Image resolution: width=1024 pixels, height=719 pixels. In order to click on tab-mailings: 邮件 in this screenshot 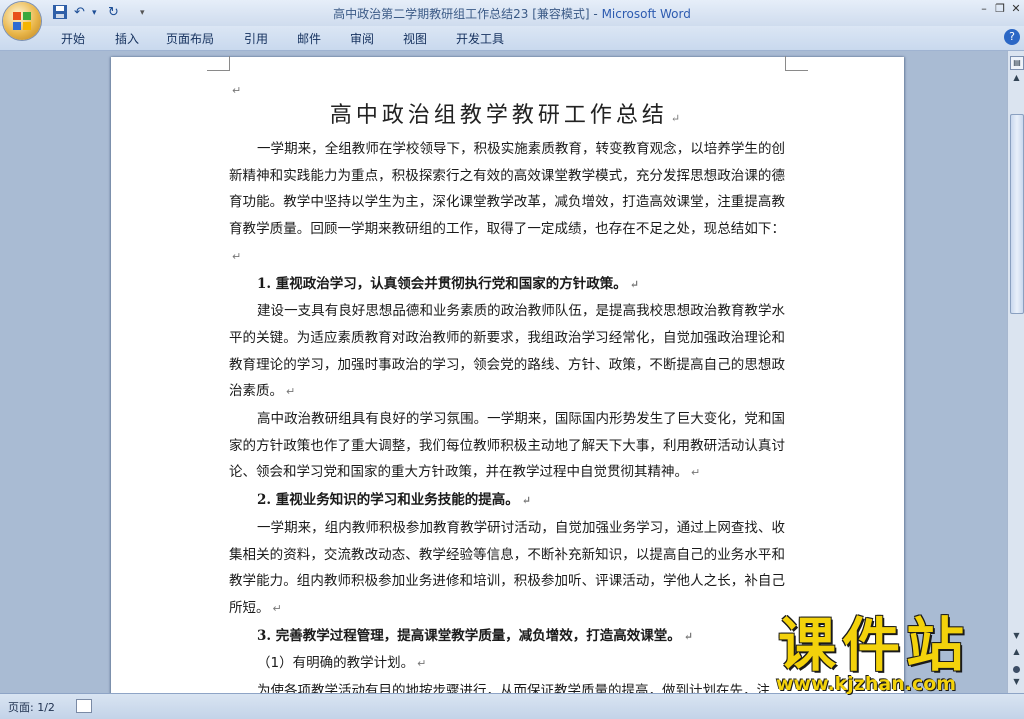, I will do `click(309, 38)`.